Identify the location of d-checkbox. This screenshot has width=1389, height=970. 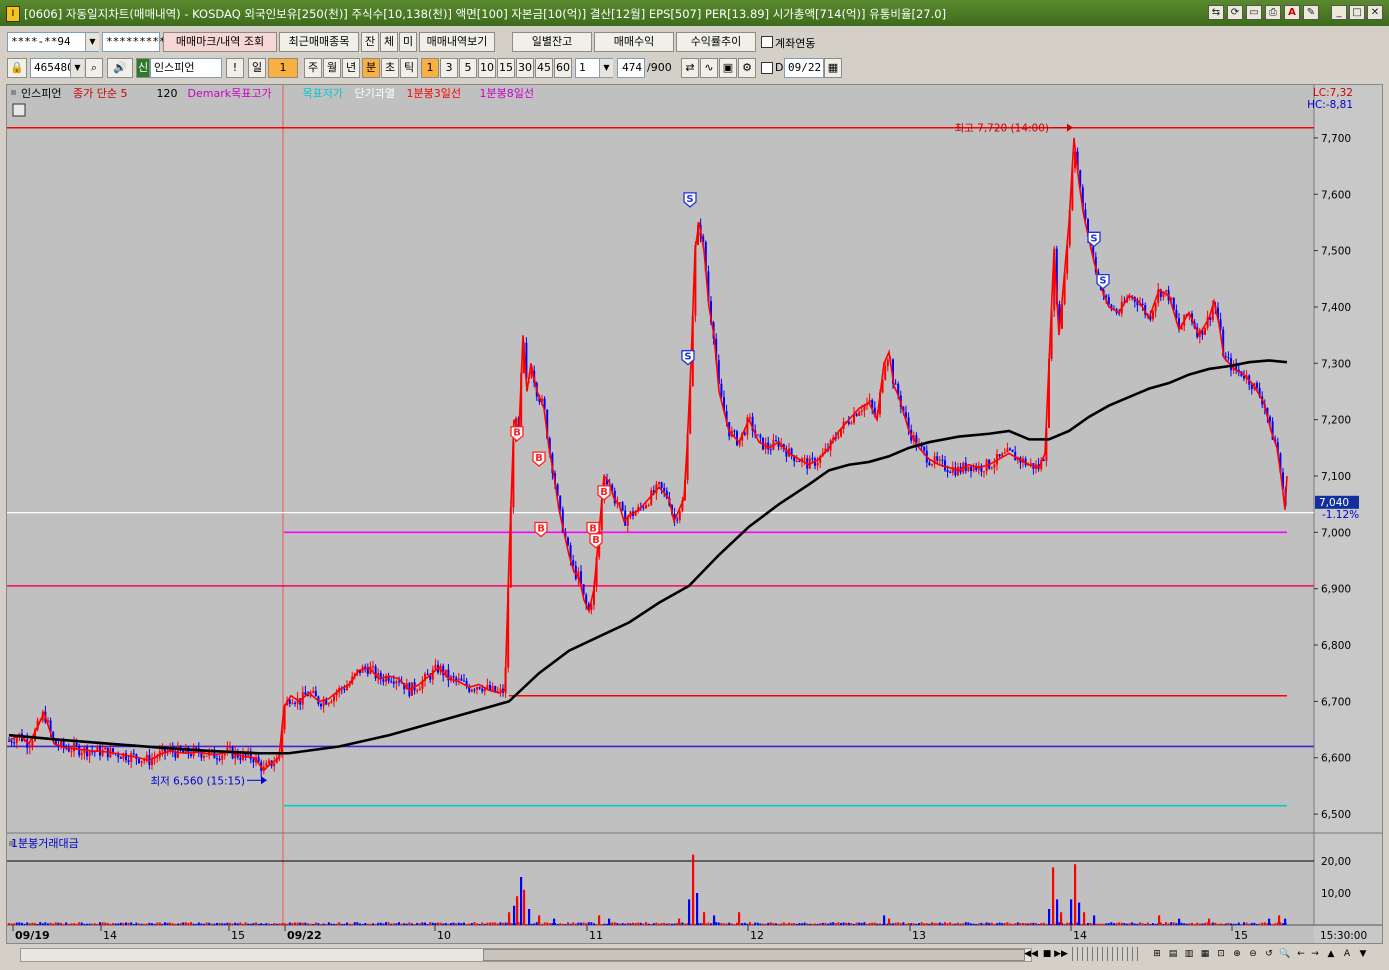
(767, 68).